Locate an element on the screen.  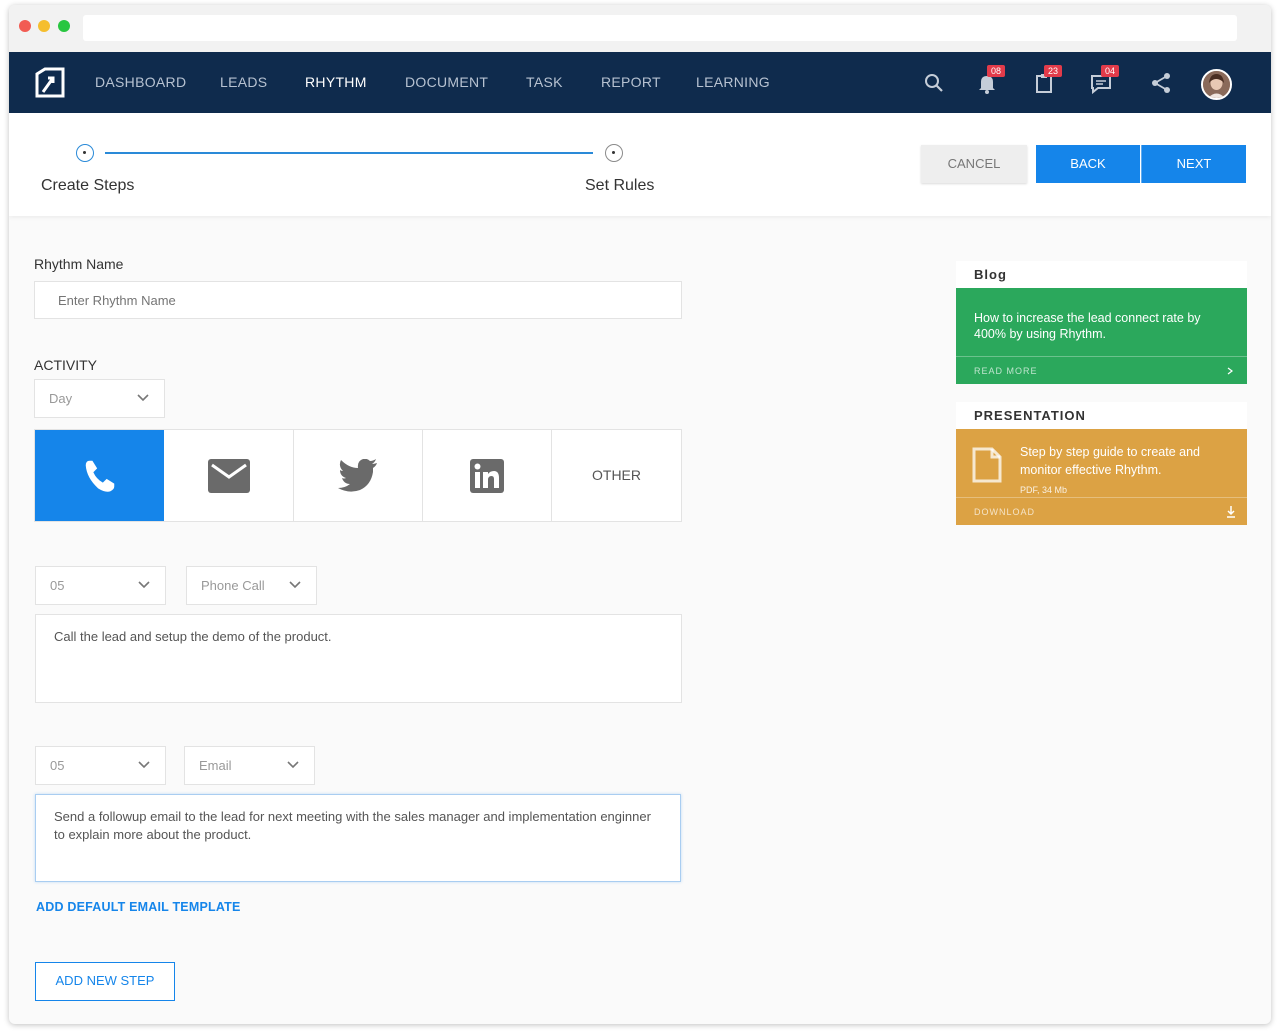
presentation-download: DOWNLOAD is located at coordinates (1101, 511).